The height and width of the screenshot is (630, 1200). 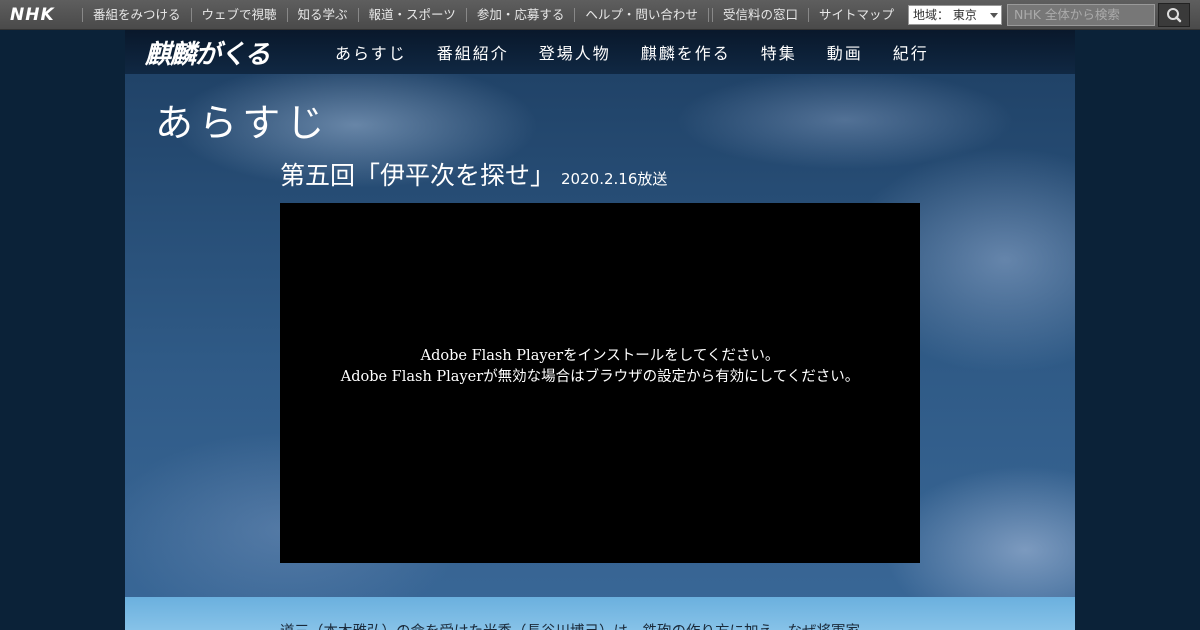 I want to click on site-nav-videos: 動画, so click(x=845, y=52).